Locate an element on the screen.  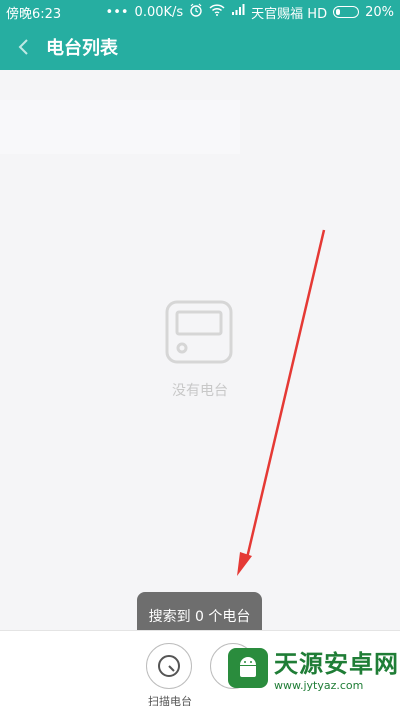
carrier-name: 天官赐福 HD is located at coordinates (289, 14).